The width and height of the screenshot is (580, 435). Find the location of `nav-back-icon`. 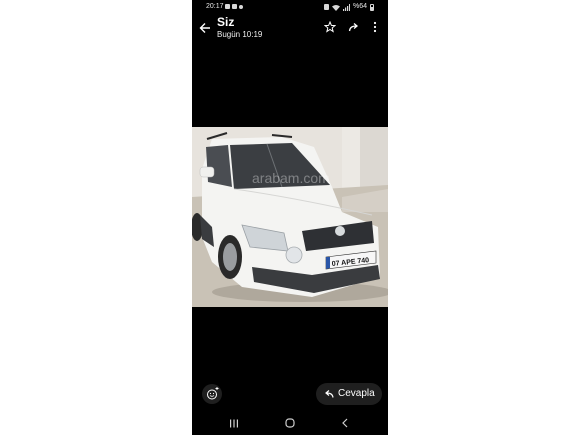

nav-back-icon is located at coordinates (345, 423).